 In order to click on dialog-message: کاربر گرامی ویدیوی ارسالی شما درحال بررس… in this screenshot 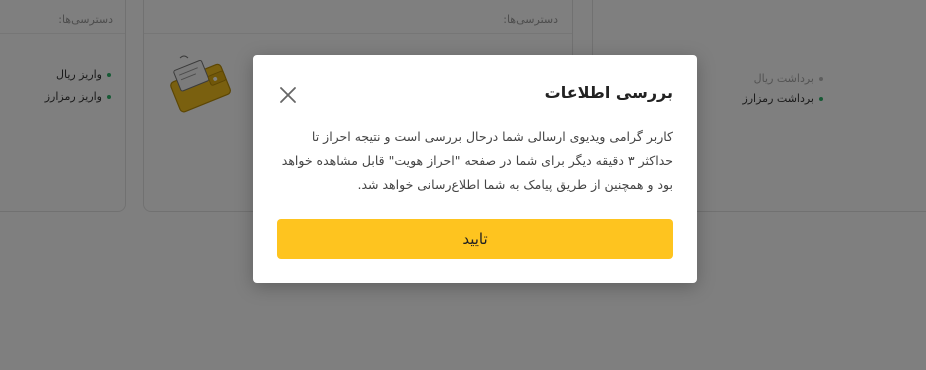, I will do `click(477, 160)`.